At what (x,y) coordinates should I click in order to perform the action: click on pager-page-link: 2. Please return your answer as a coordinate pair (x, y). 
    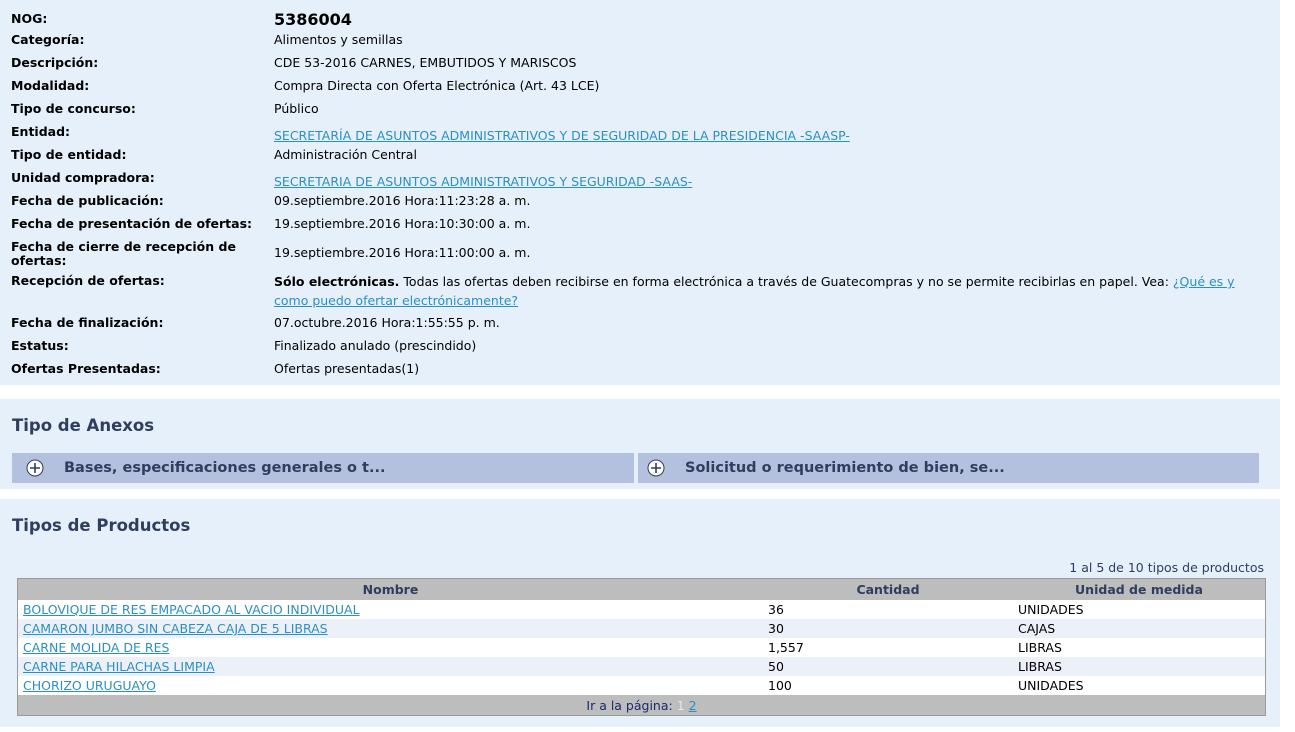
    Looking at the image, I should click on (693, 705).